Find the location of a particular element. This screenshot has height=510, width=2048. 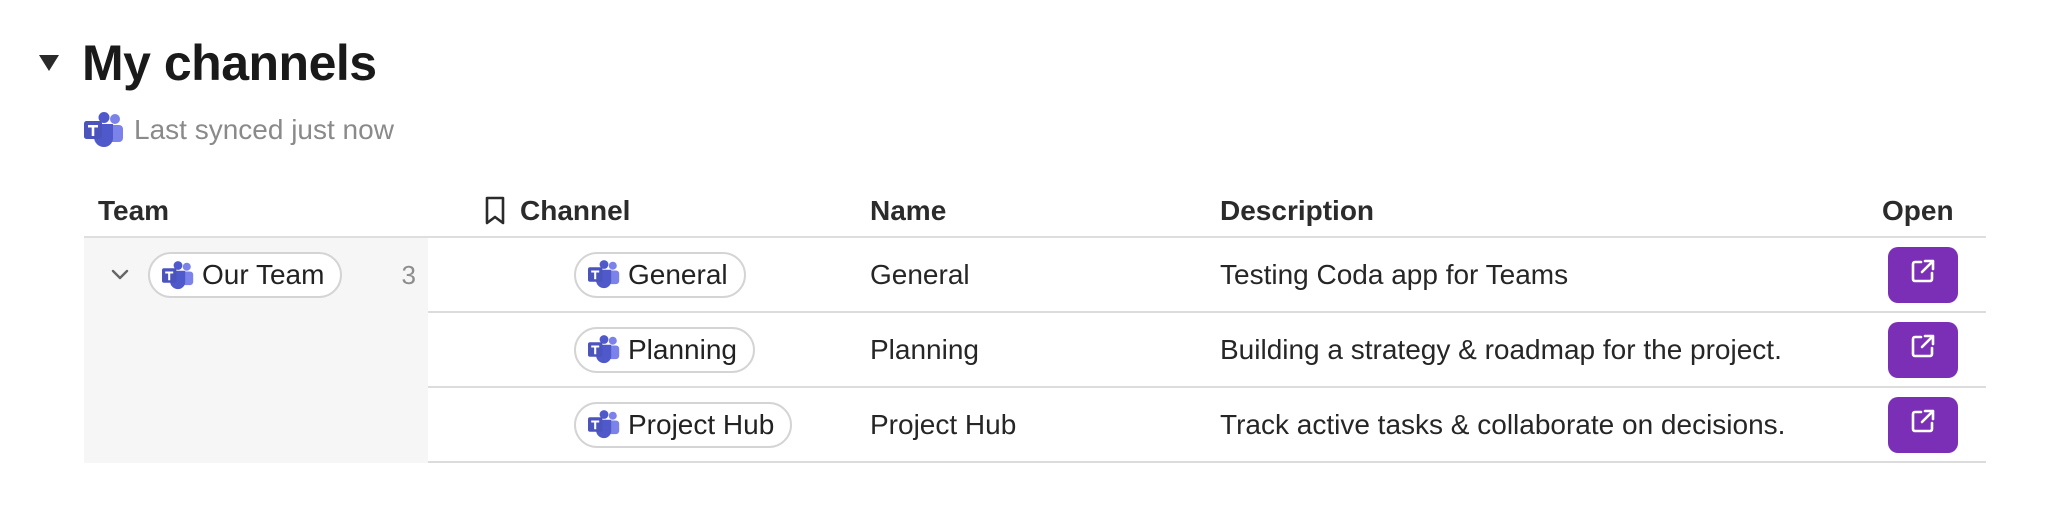

channel-cell: General is located at coordinates (660, 274).